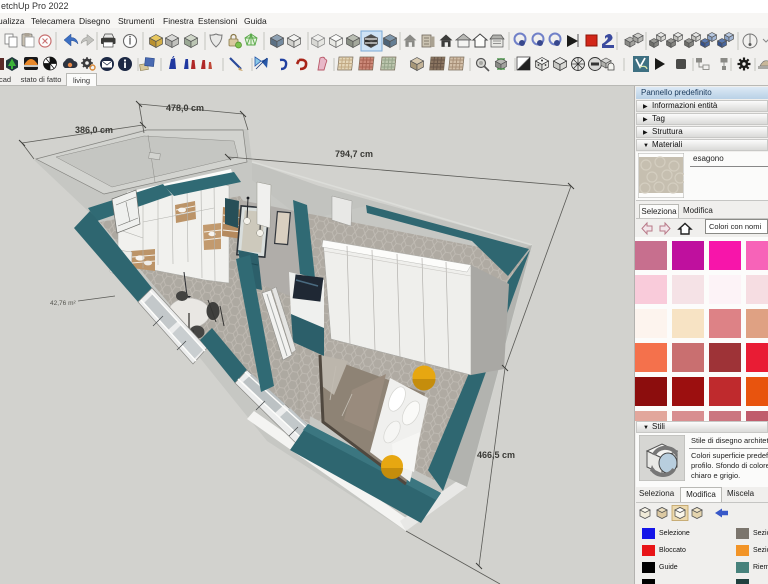 This screenshot has width=768, height=584. Describe the element at coordinates (94, 130) in the screenshot. I see `svg-text: 386,0 cm` at that location.